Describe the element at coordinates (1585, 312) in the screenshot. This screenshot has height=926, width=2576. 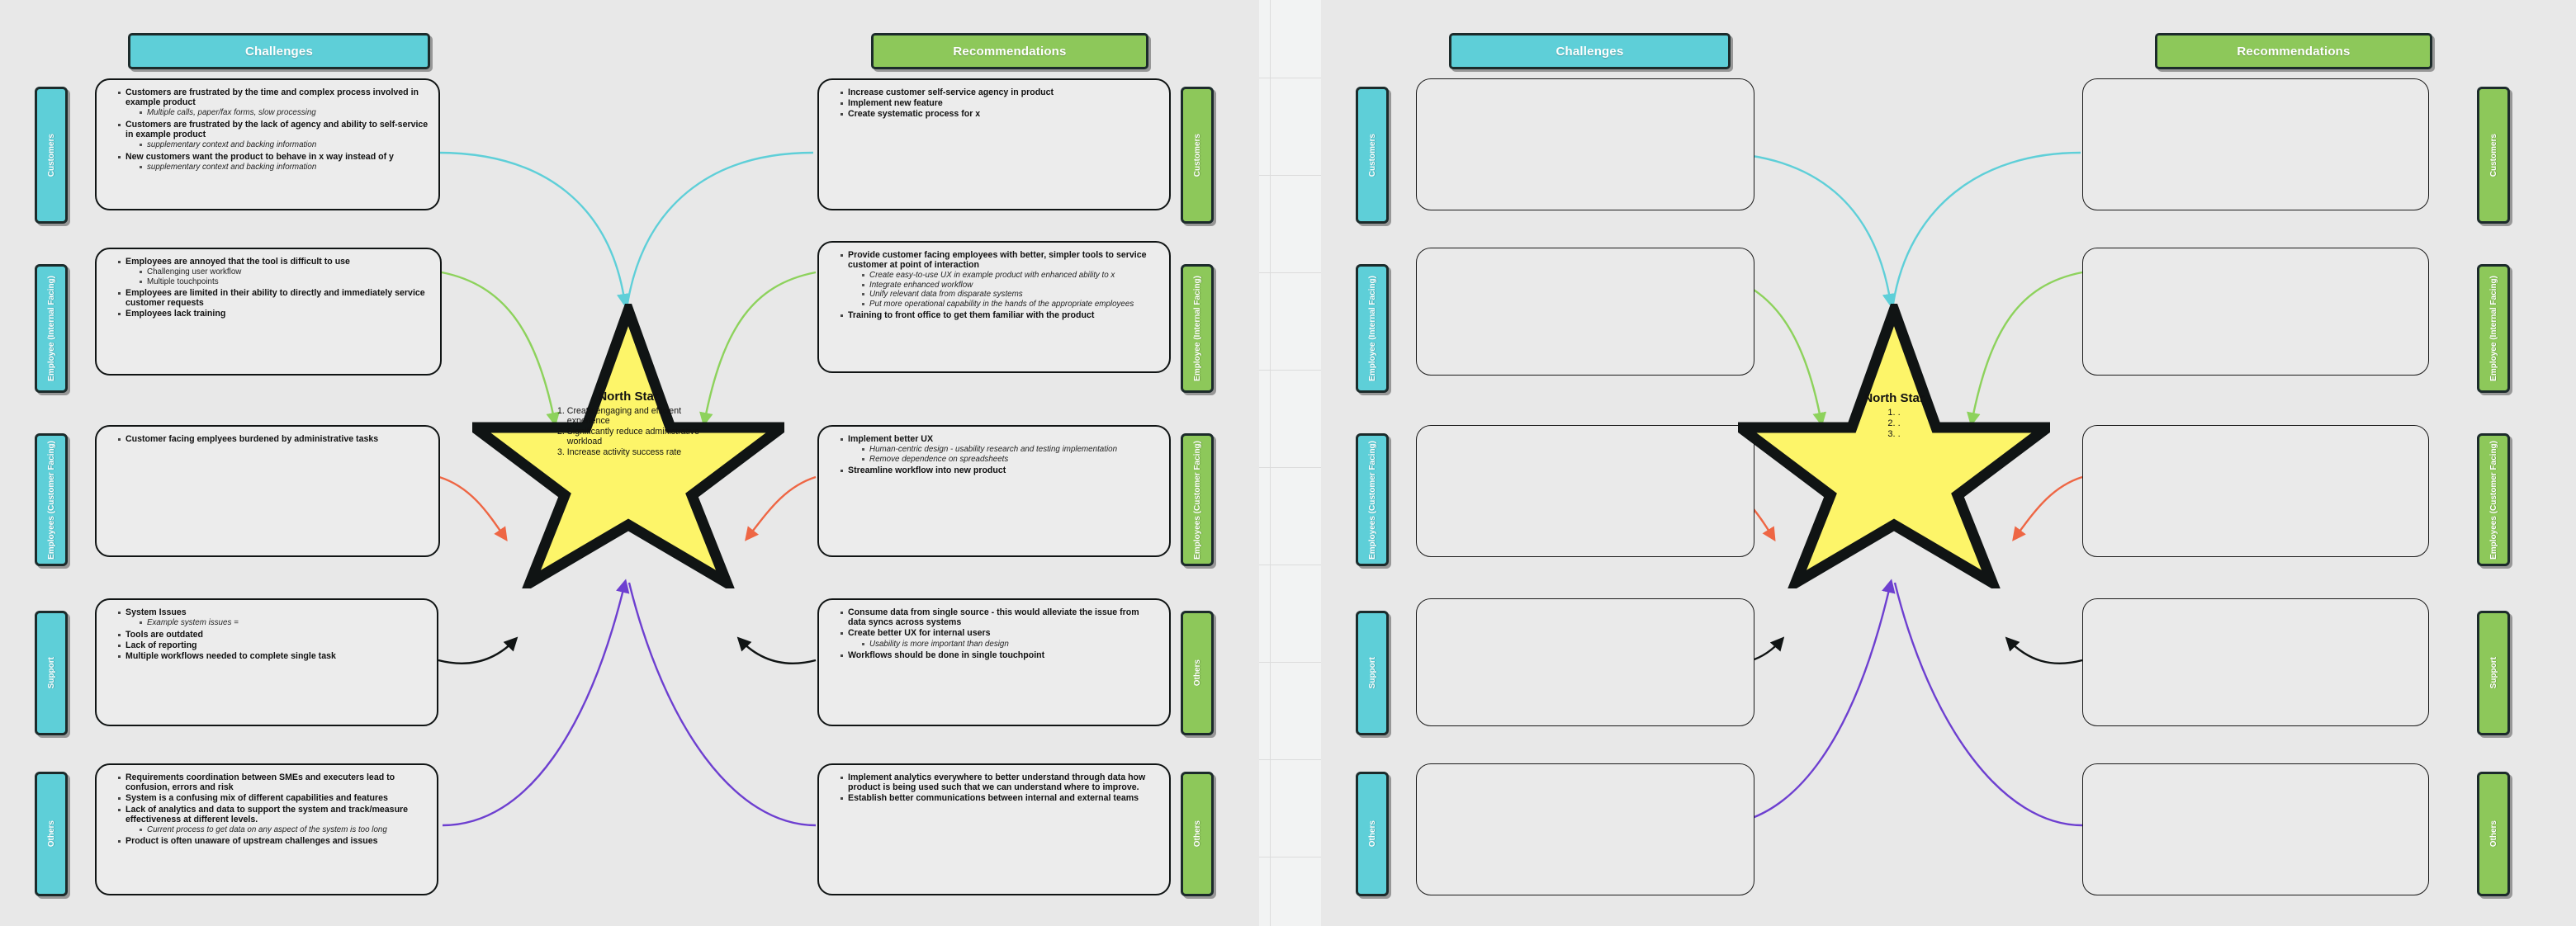
I see `challenge-card-employee-internal-right` at that location.